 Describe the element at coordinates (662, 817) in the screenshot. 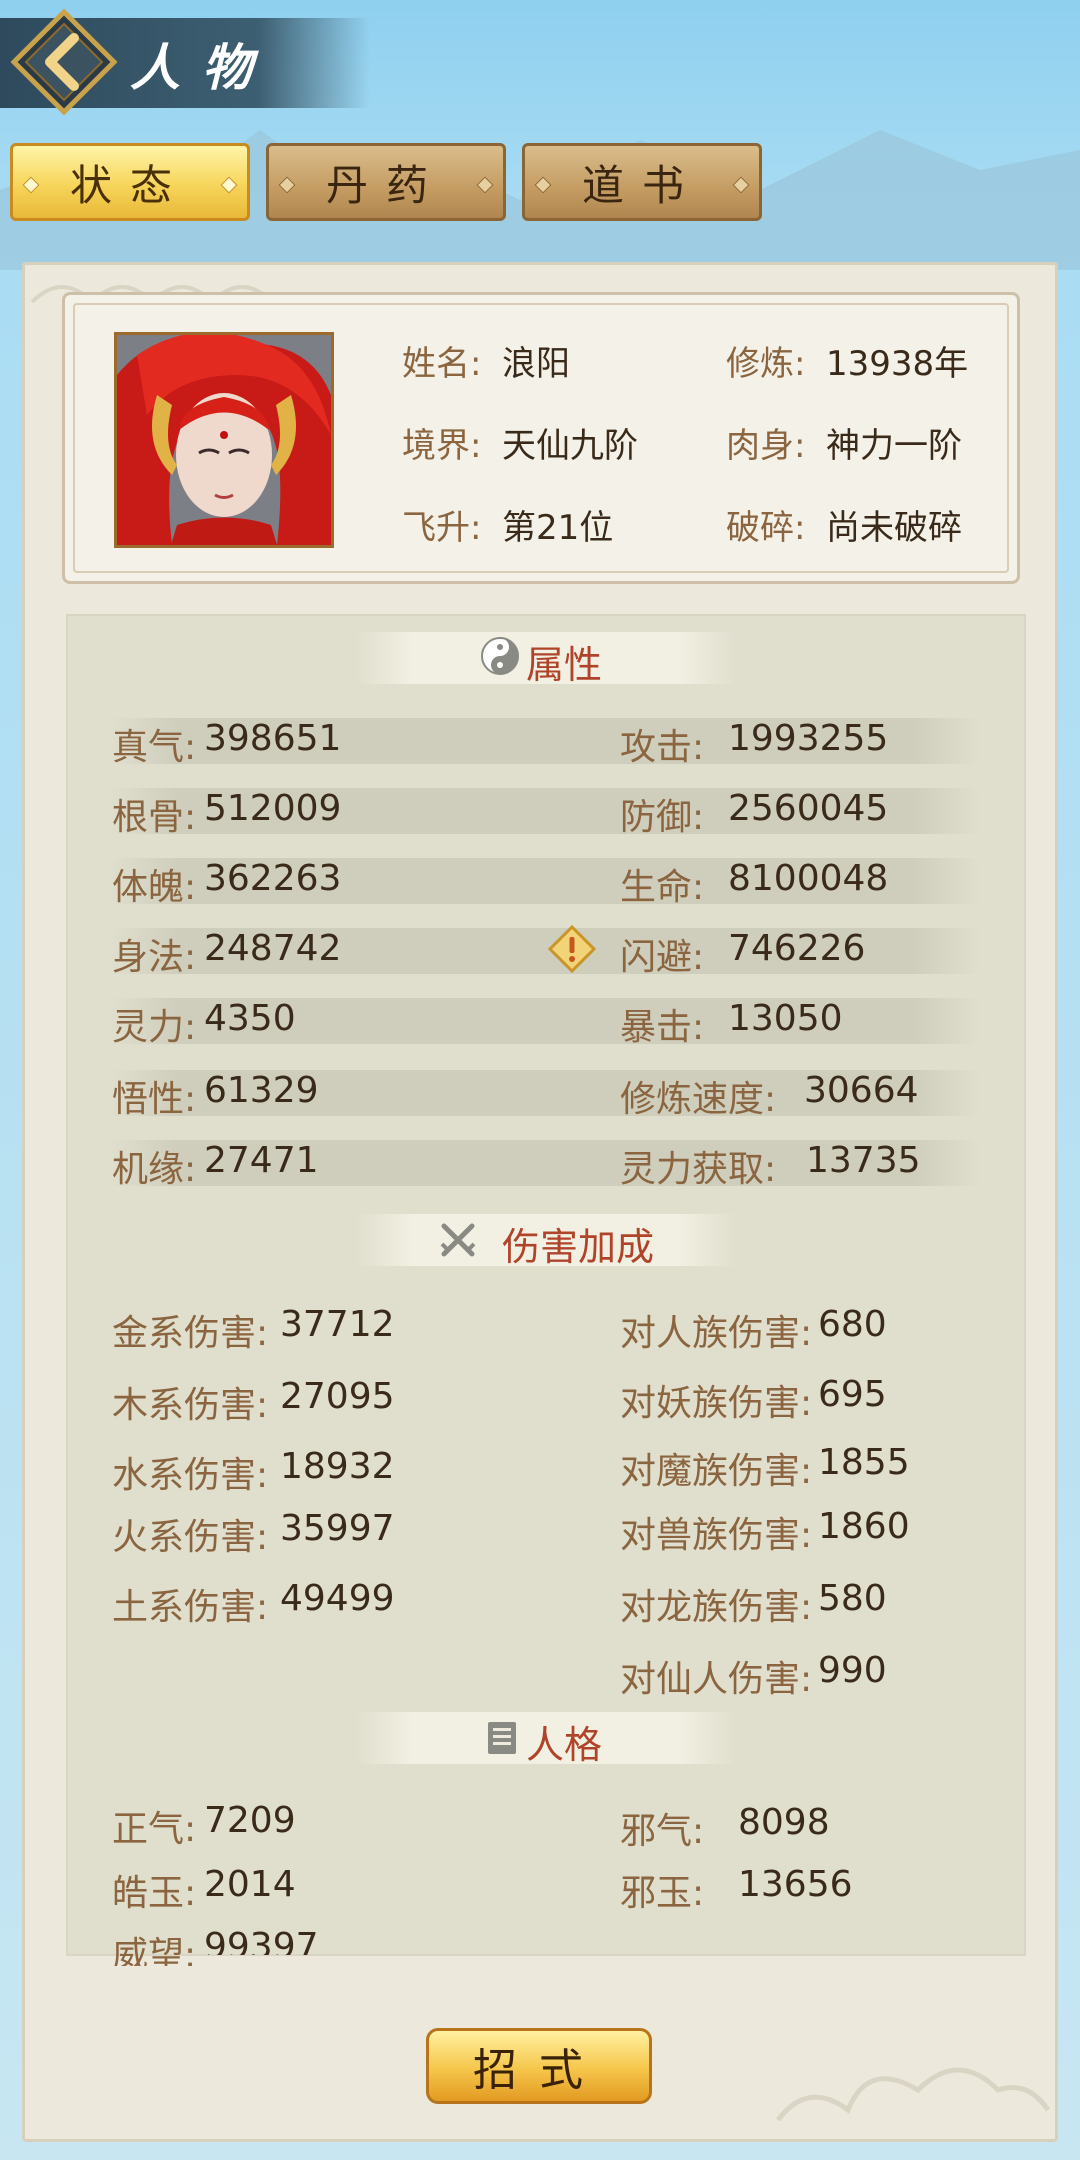

I see `stat-label: 防御:` at that location.